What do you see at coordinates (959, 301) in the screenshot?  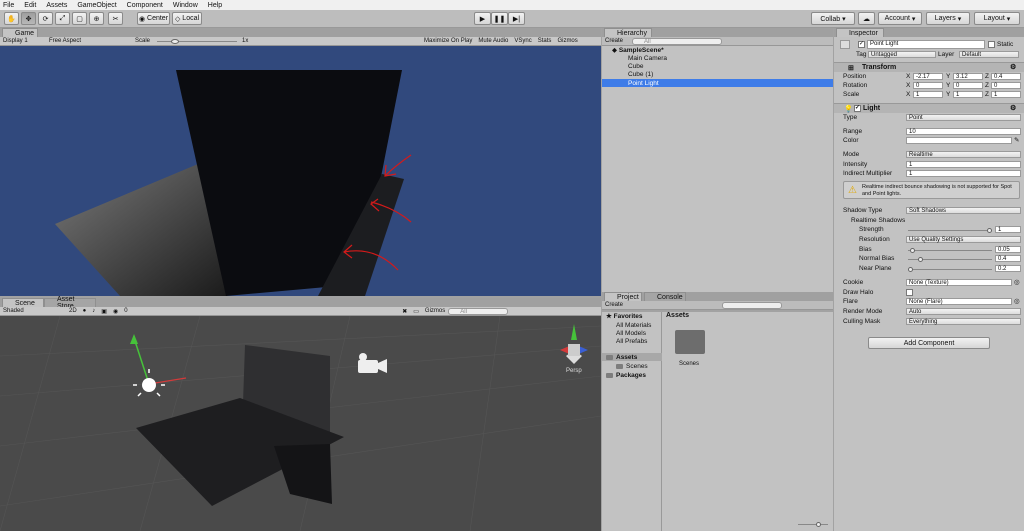 I see `flare-field: None (Flare)` at bounding box center [959, 301].